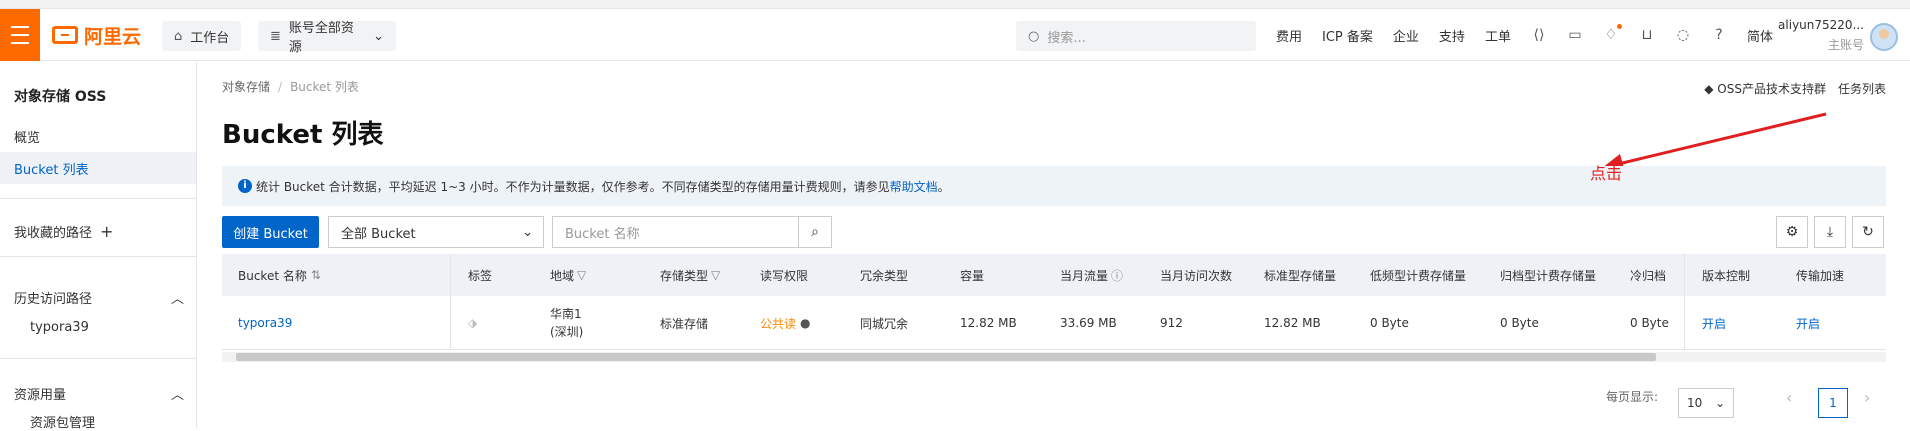 This screenshot has height=431, width=1910. I want to click on current-page-button: 1, so click(1833, 403).